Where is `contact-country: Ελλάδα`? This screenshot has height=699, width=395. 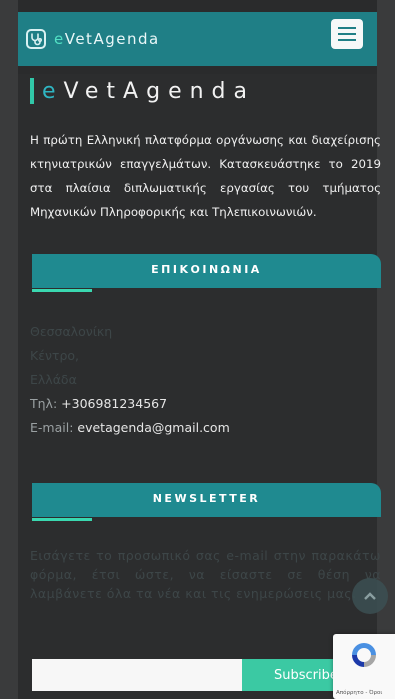
contact-country: Ελλάδα is located at coordinates (53, 379).